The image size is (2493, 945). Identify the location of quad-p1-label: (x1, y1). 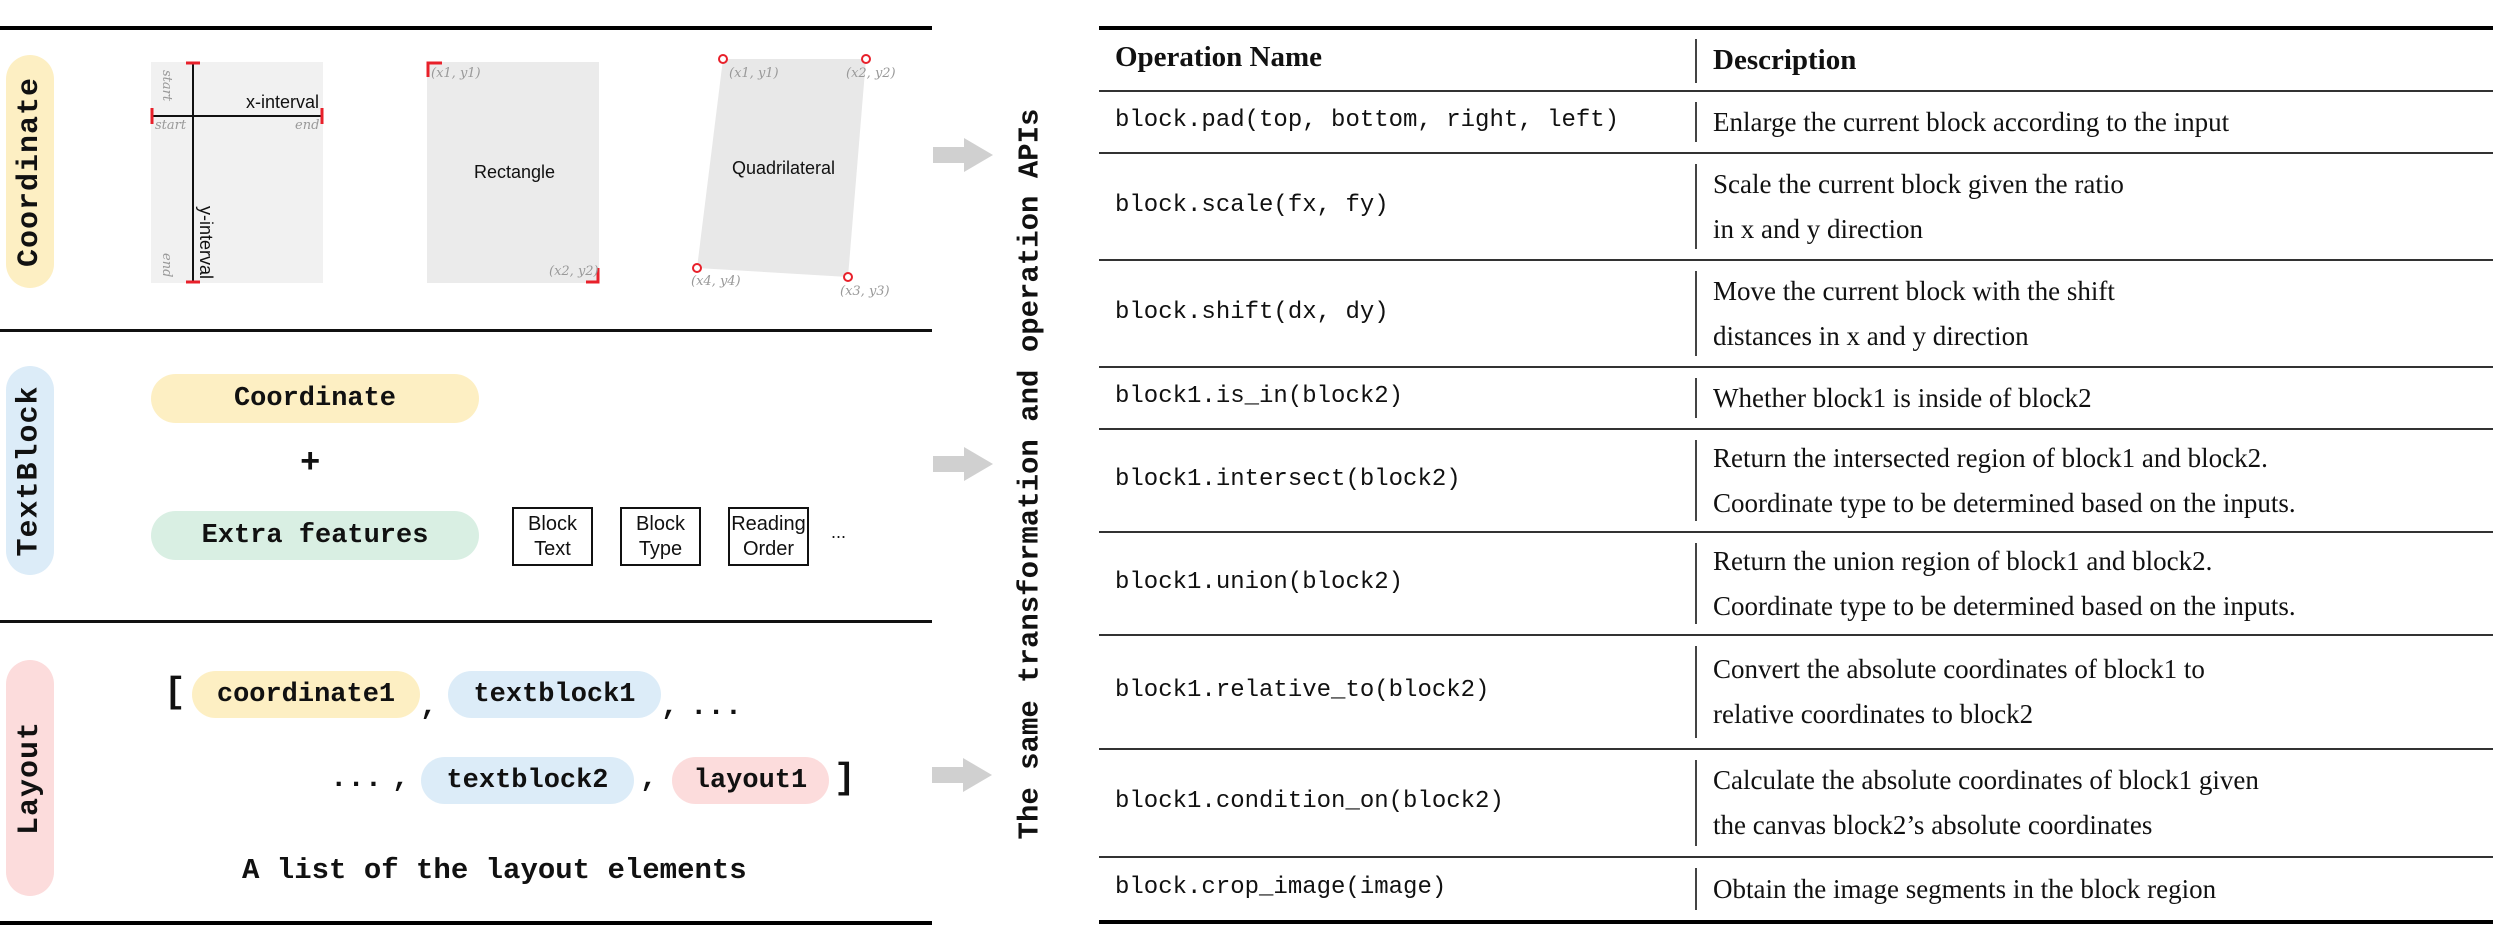
(754, 73).